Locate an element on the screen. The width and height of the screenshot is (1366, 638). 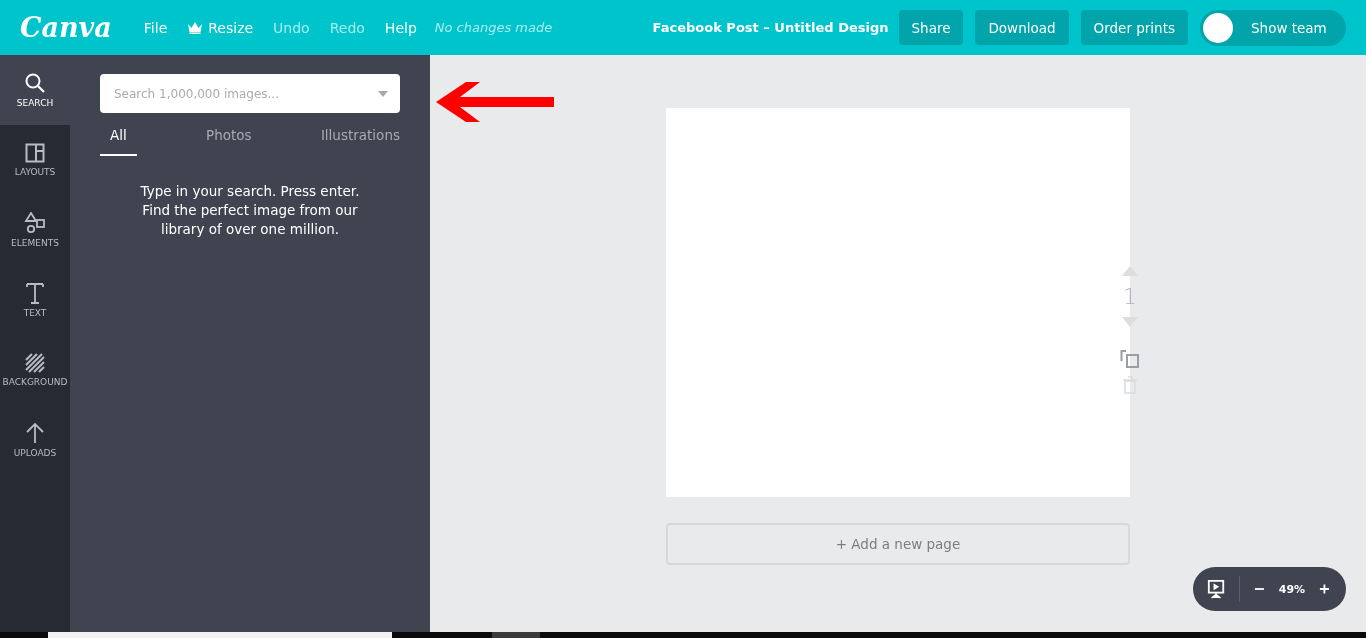
duplicate-icon is located at coordinates (1130, 359).